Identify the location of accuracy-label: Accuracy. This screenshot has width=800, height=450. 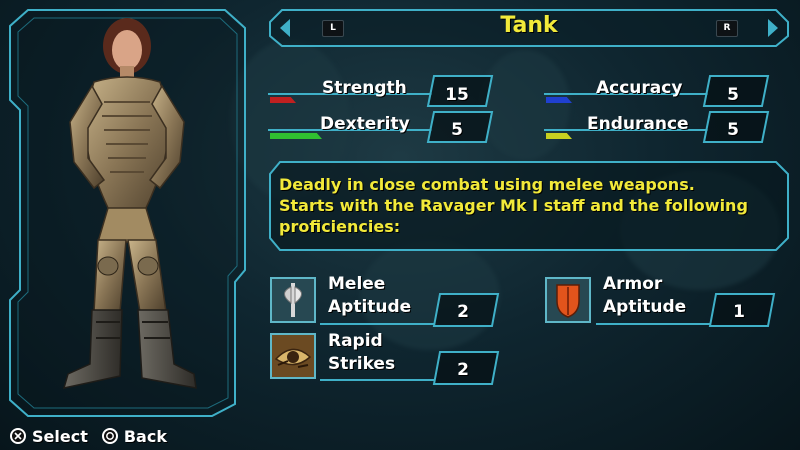
(639, 88).